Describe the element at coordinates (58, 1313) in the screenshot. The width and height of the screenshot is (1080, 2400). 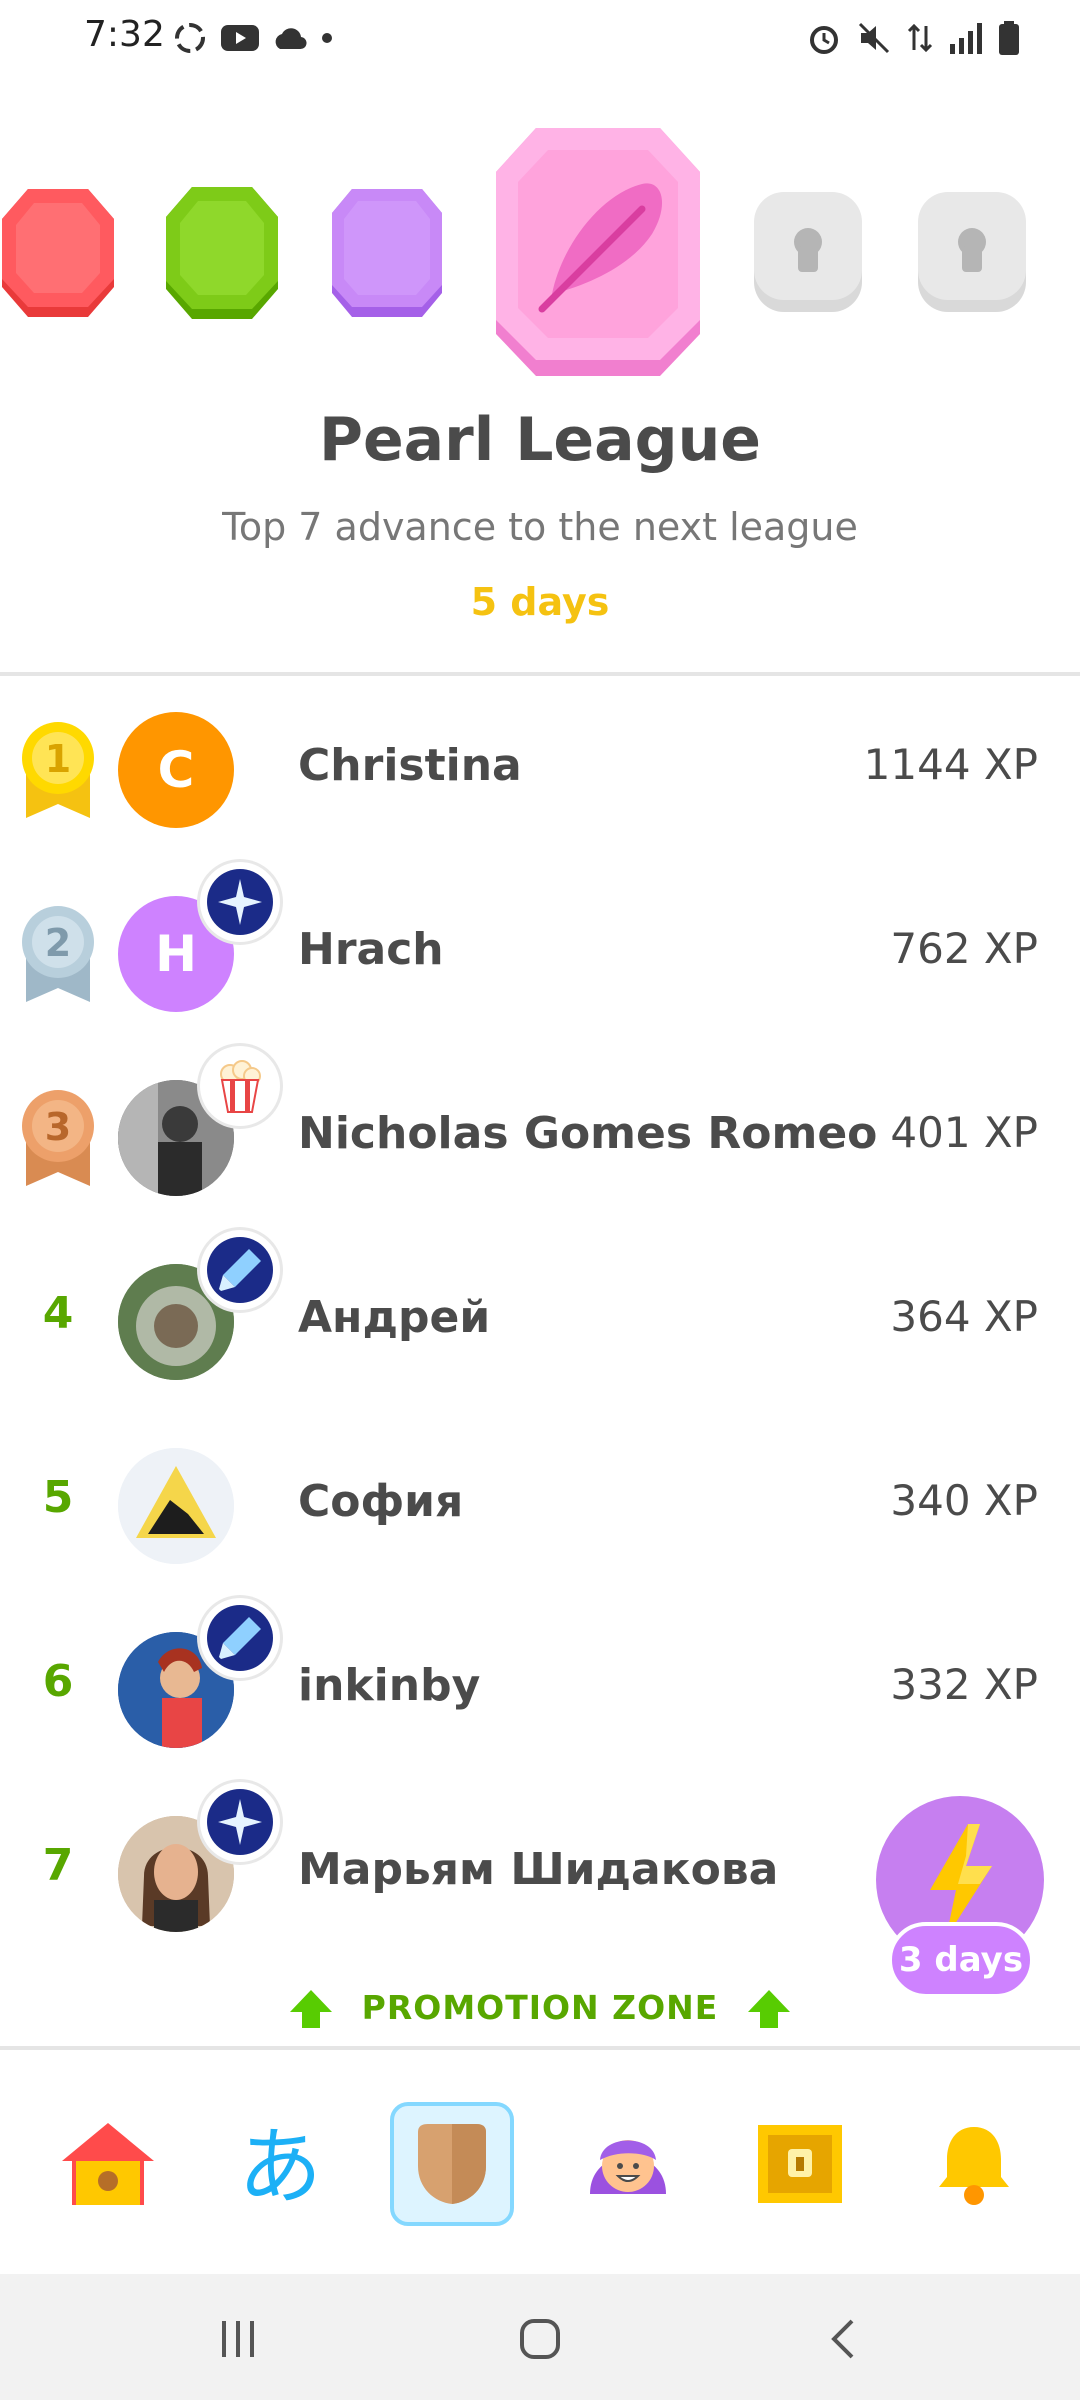
I see `rank-number: 4` at that location.